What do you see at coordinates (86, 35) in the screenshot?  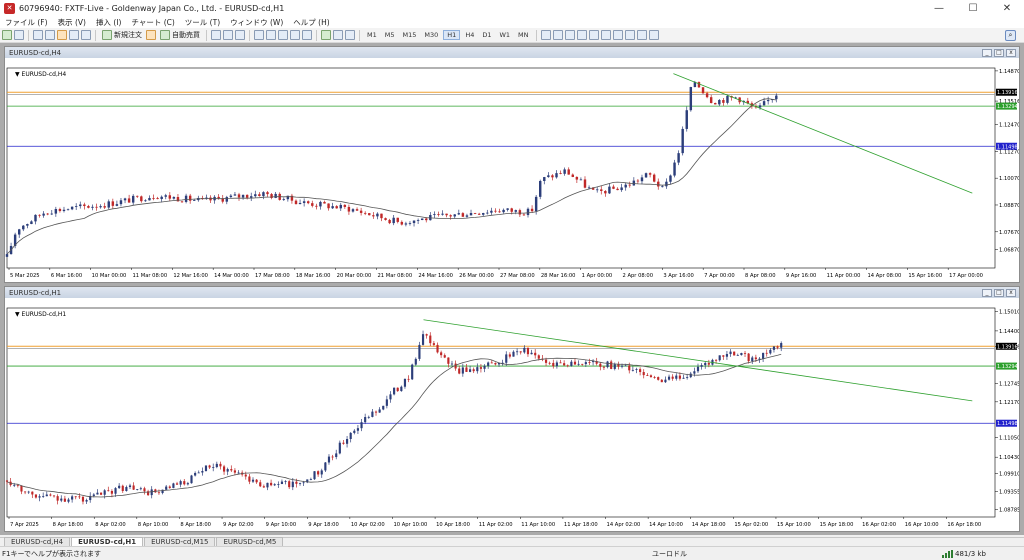 I see `strategy-tester-icon` at bounding box center [86, 35].